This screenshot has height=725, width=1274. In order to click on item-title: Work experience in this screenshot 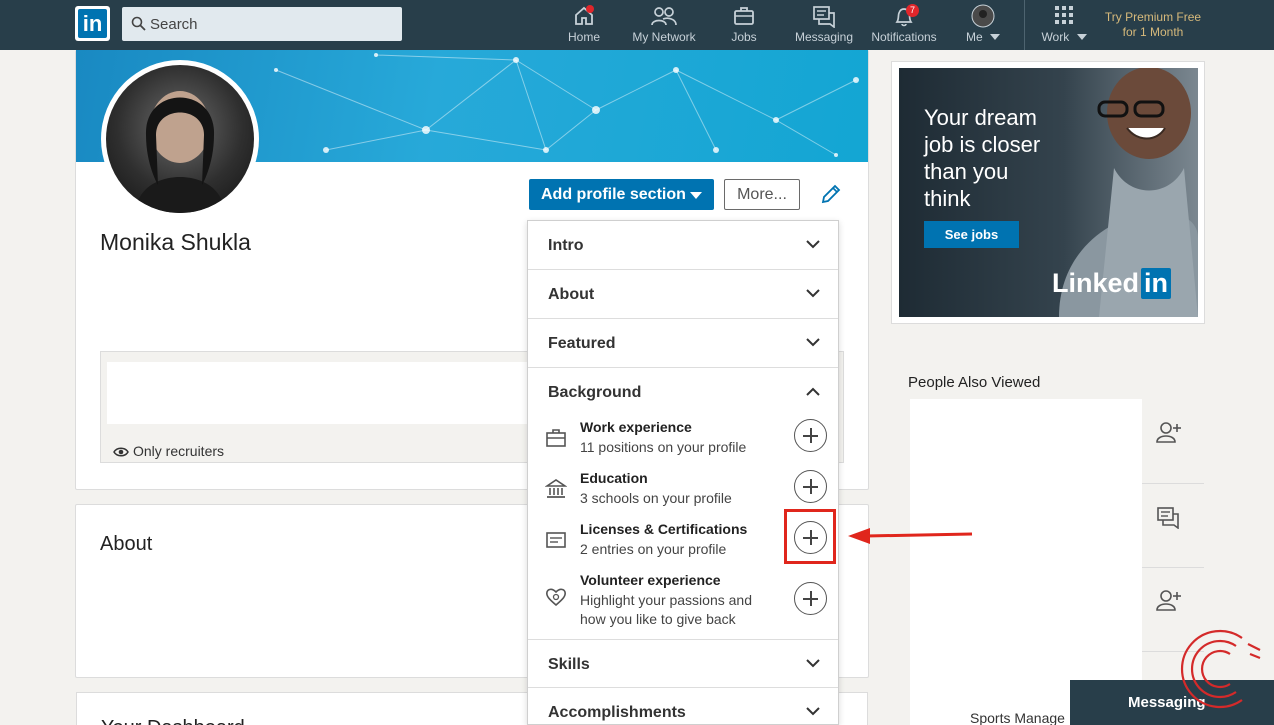, I will do `click(636, 427)`.